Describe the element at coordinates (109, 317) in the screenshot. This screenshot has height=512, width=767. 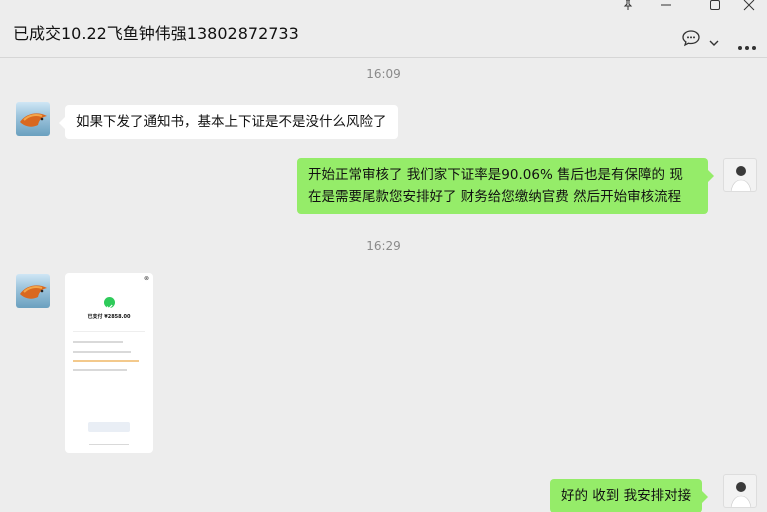
I see `payment-amount: 已支付 ¥2858.00` at that location.